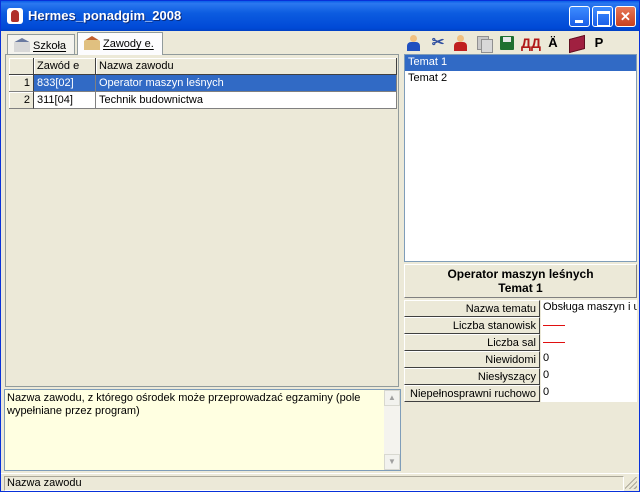  What do you see at coordinates (461, 43) in the screenshot?
I see `users-red-icon` at bounding box center [461, 43].